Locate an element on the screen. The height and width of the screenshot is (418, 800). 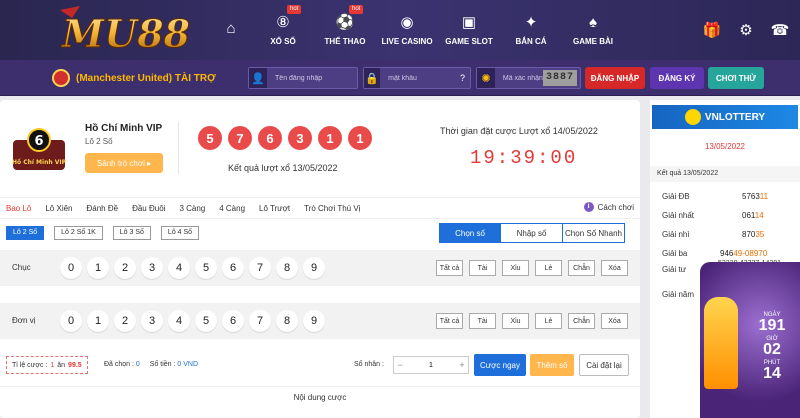
login-button: ĐĂNG NHẬP is located at coordinates (615, 78).